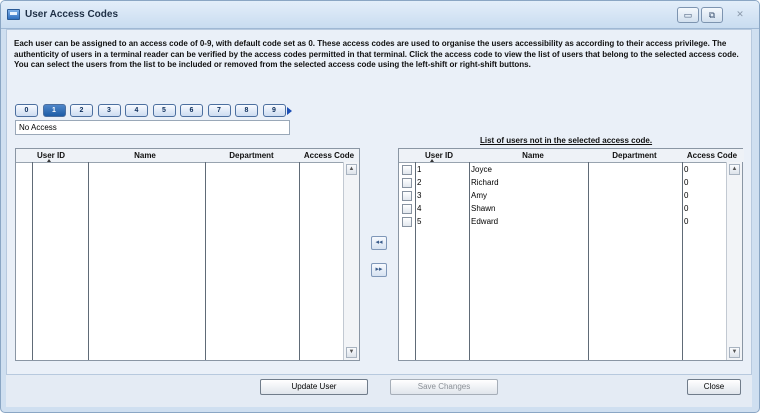 Image resolution: width=760 pixels, height=413 pixels. Describe the element at coordinates (274, 110) in the screenshot. I see `access-code-button-9: 9` at that location.